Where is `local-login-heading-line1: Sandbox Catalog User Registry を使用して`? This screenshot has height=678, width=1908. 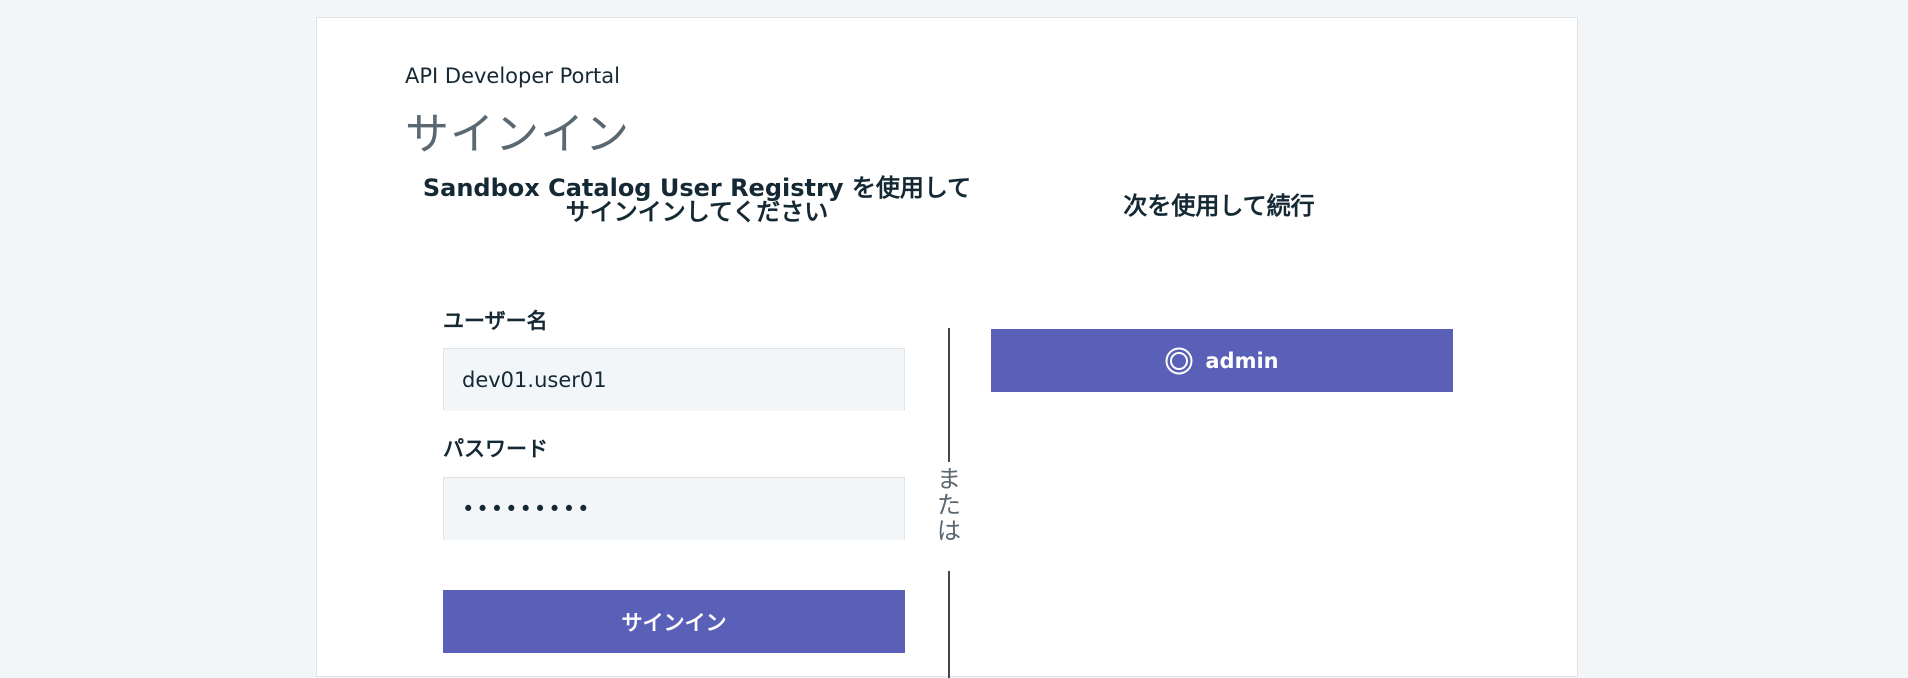
local-login-heading-line1: Sandbox Catalog User Registry を使用して is located at coordinates (697, 188).